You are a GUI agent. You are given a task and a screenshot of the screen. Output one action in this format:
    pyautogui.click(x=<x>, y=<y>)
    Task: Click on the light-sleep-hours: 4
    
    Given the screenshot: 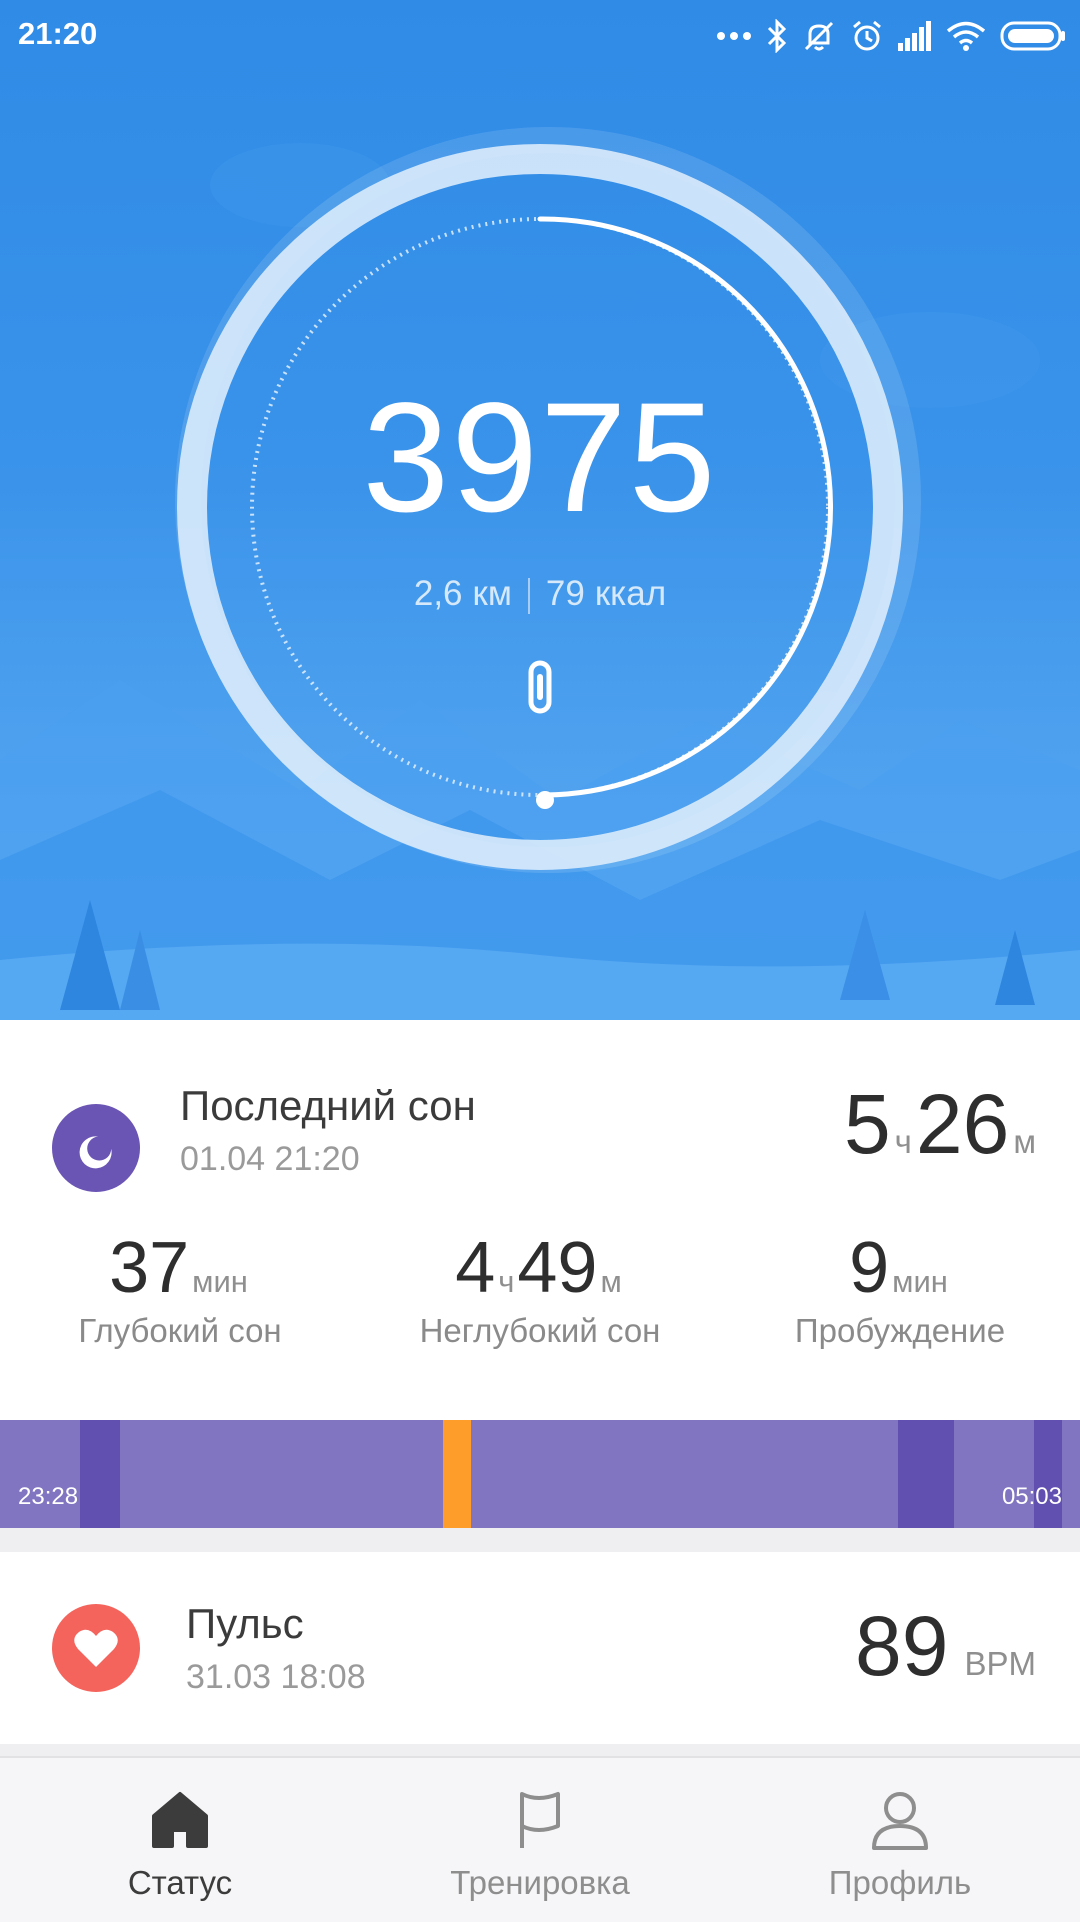 What is the action you would take?
    pyautogui.click(x=475, y=1268)
    